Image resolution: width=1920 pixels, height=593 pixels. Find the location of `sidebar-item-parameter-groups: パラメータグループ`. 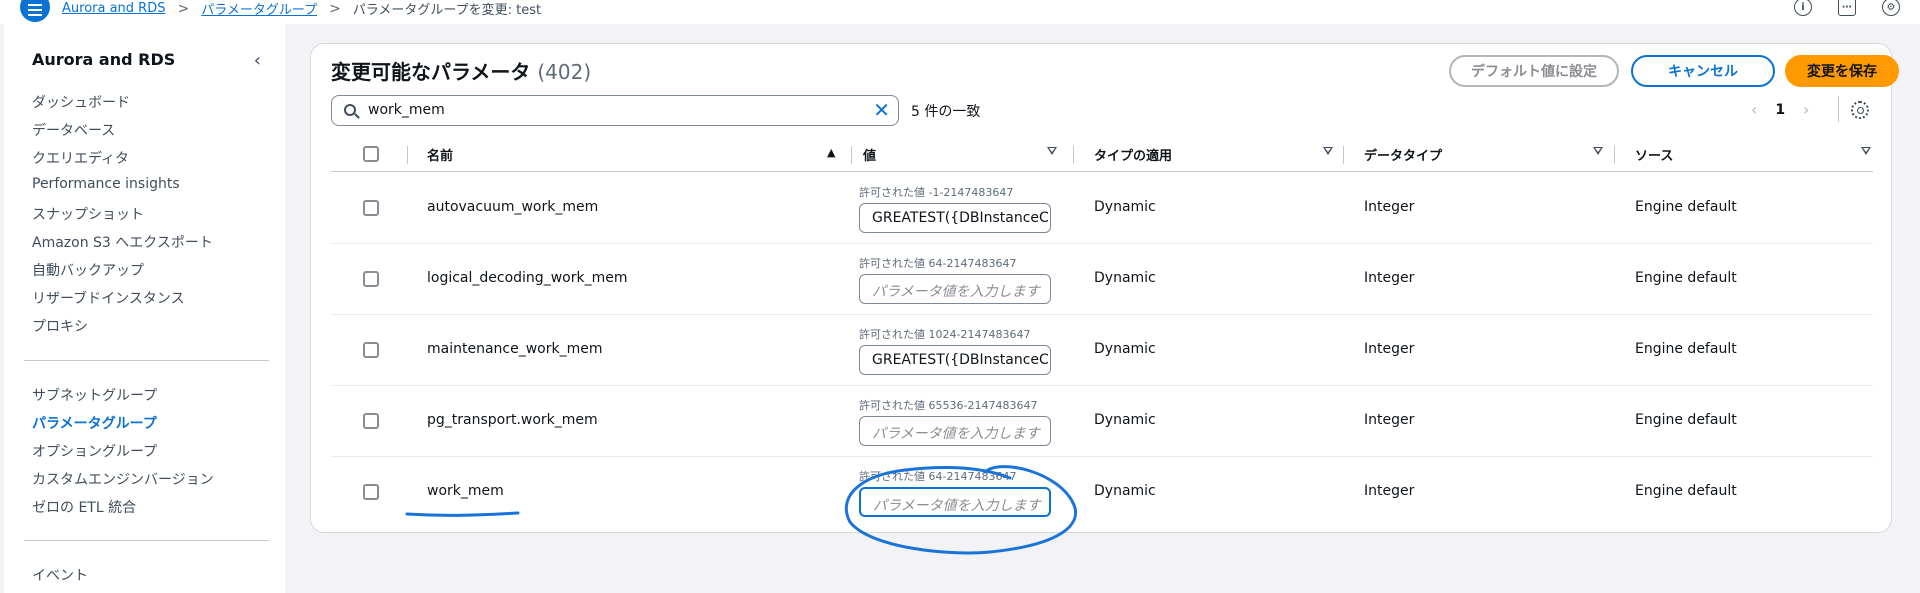

sidebar-item-parameter-groups: パラメータグループ is located at coordinates (94, 423).